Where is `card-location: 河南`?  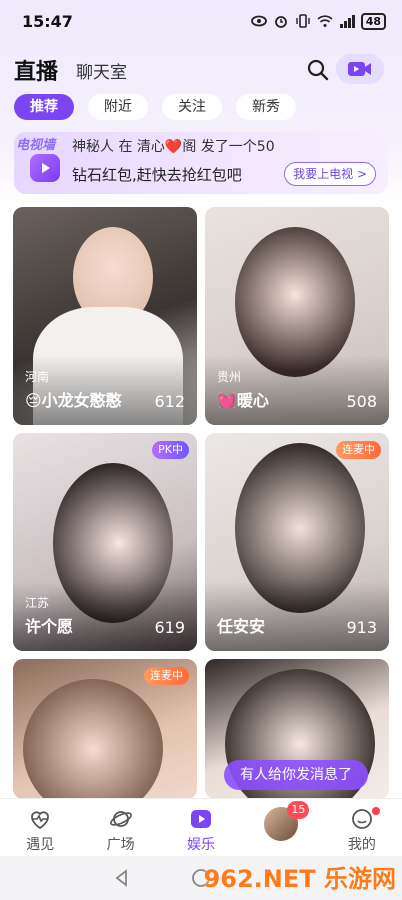
card-location: 河南 is located at coordinates (37, 377).